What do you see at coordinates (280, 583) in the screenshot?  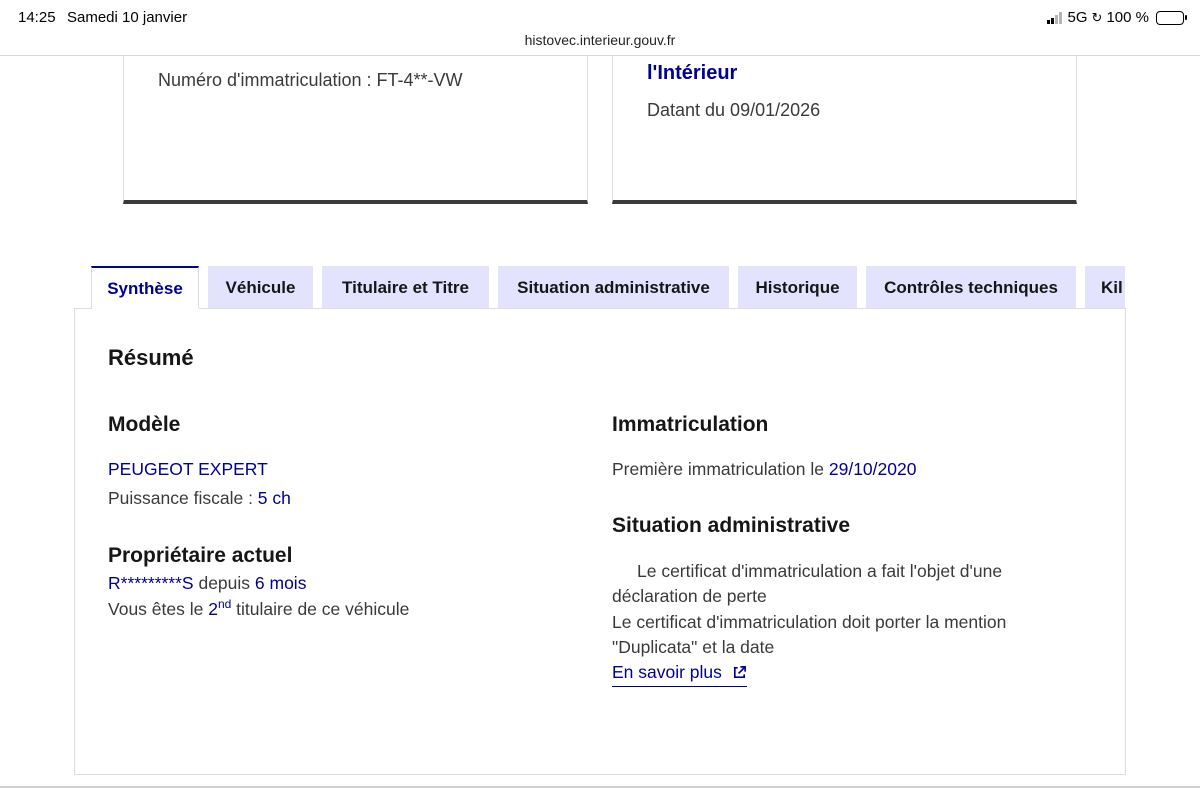 I see `owner-duration: 6 mois` at bounding box center [280, 583].